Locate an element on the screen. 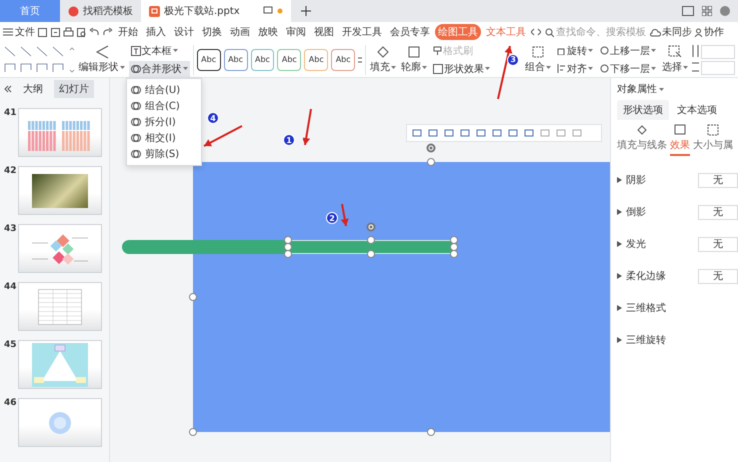  collaborate-button: 协作 is located at coordinates (709, 32).